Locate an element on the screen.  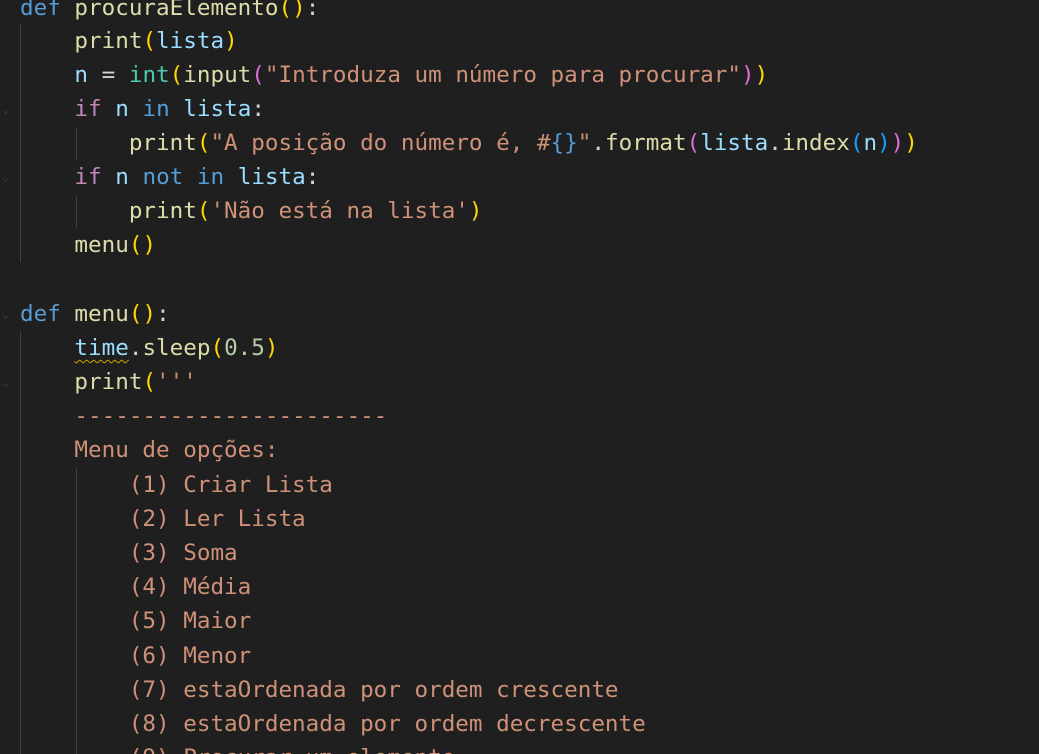
method-call: index is located at coordinates (815, 143).